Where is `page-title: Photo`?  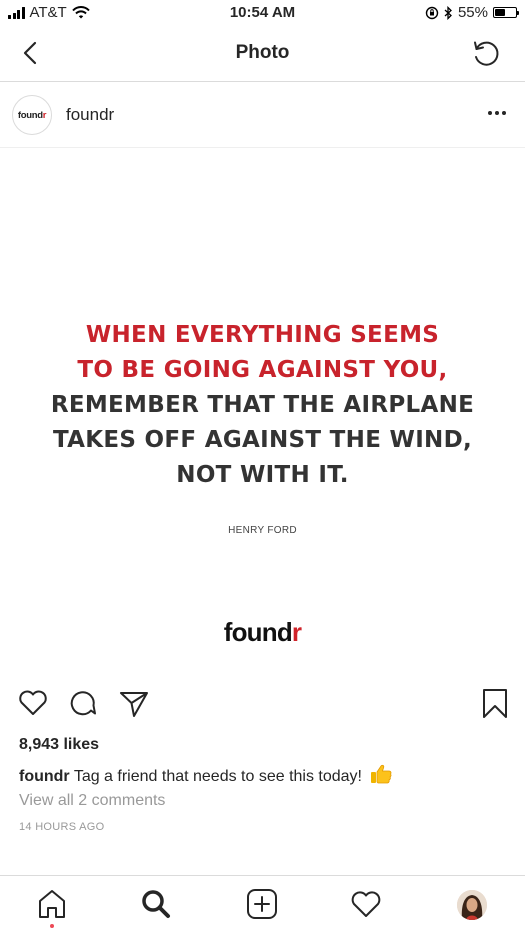
page-title: Photo is located at coordinates (262, 52).